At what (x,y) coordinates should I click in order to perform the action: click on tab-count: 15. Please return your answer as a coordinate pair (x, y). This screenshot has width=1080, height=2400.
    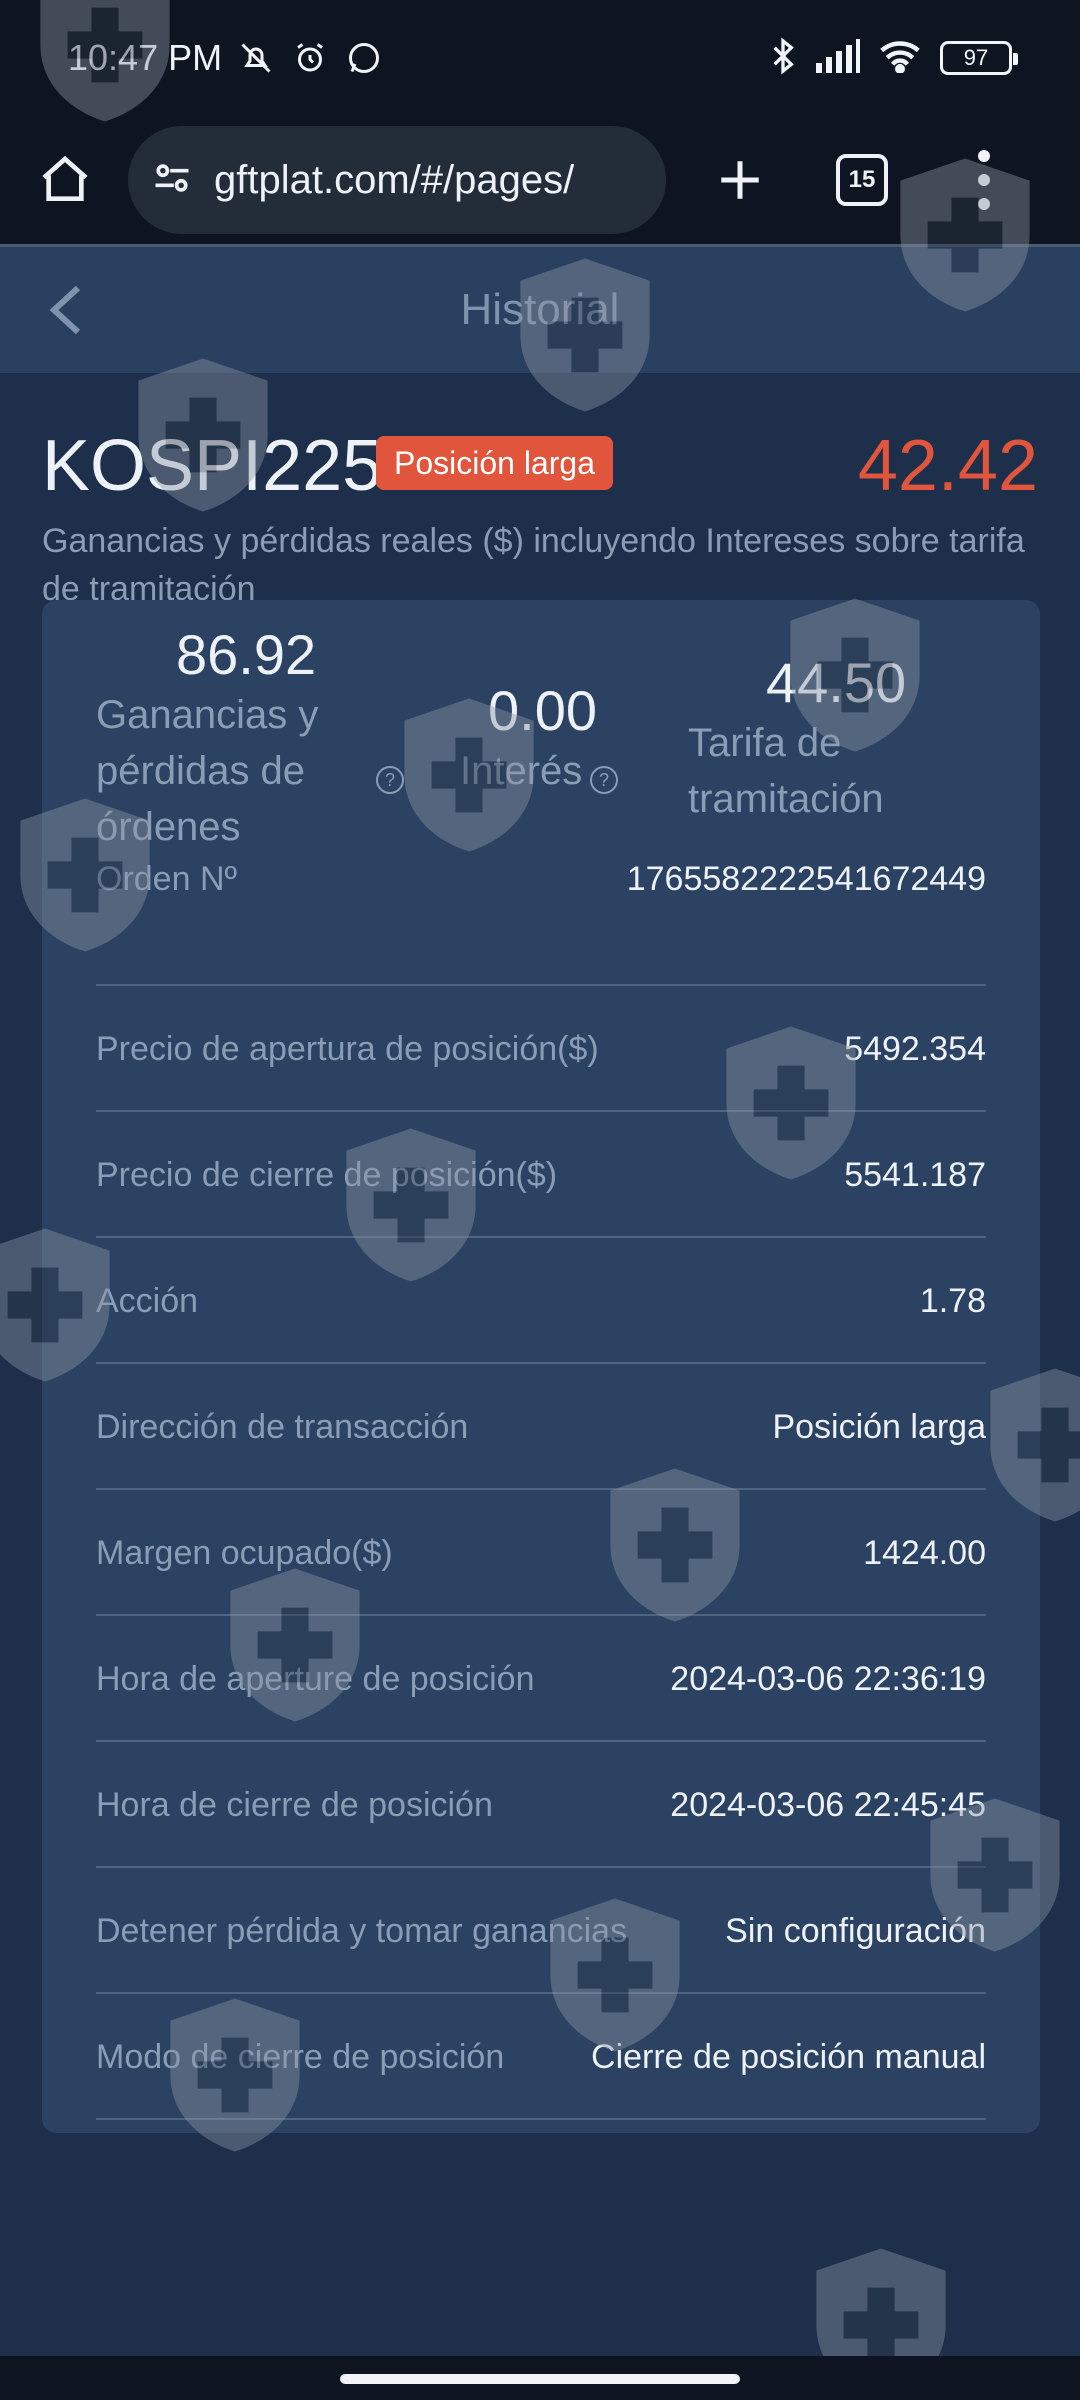
    Looking at the image, I should click on (862, 179).